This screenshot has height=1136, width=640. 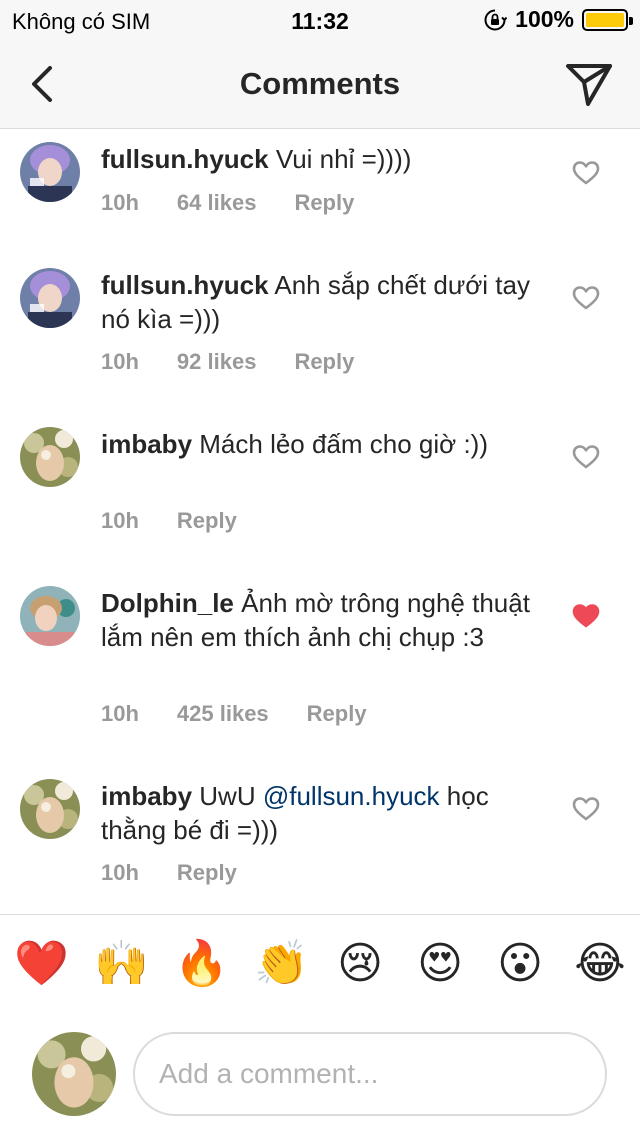 I want to click on comment-body: UwU, so click(x=227, y=796).